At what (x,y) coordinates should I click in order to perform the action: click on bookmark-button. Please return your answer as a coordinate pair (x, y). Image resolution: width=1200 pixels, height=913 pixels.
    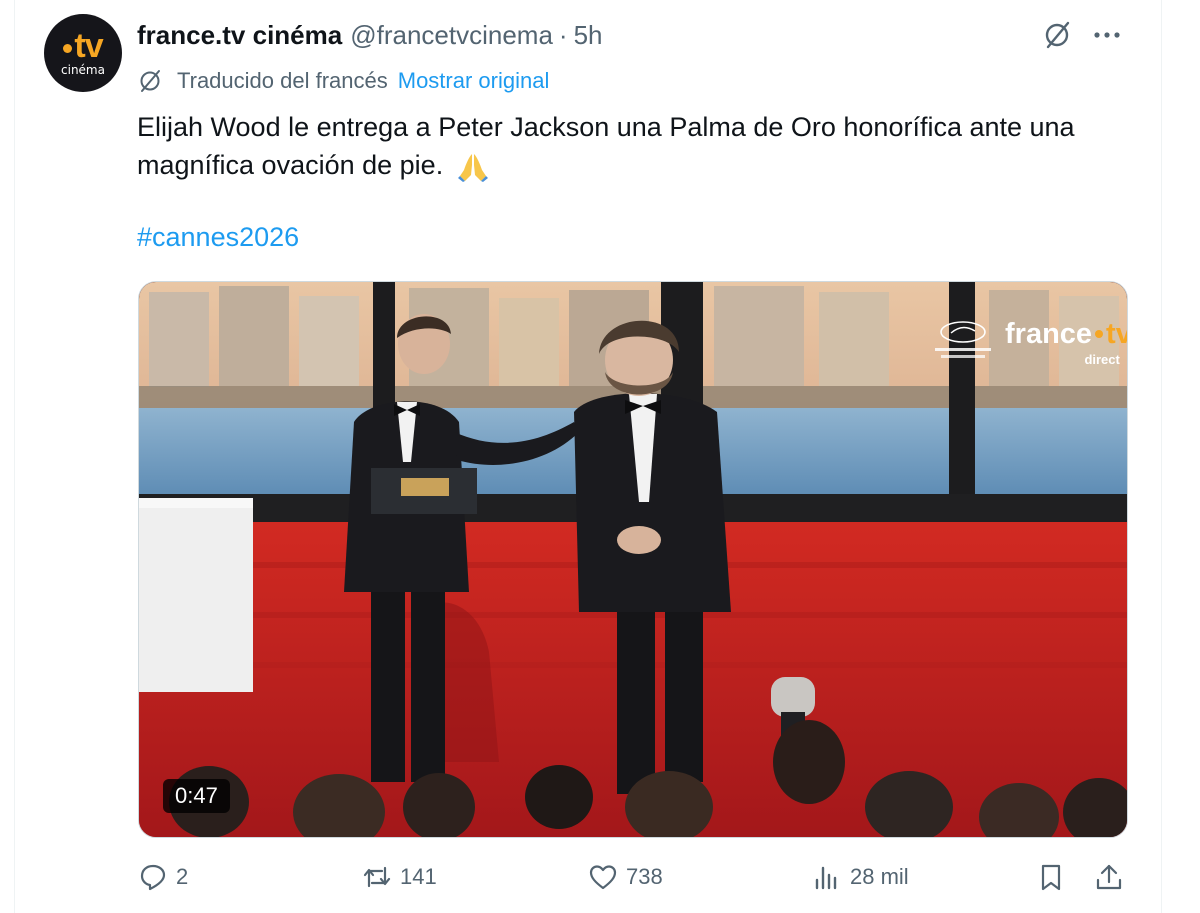
    Looking at the image, I should click on (1052, 877).